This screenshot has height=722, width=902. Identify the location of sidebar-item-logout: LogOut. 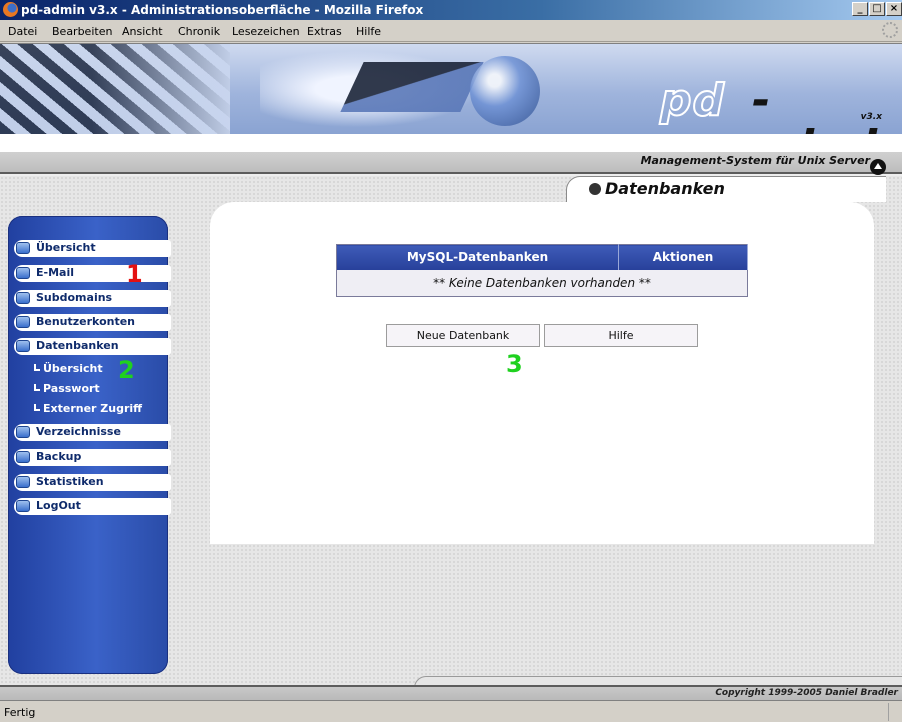
(92, 506).